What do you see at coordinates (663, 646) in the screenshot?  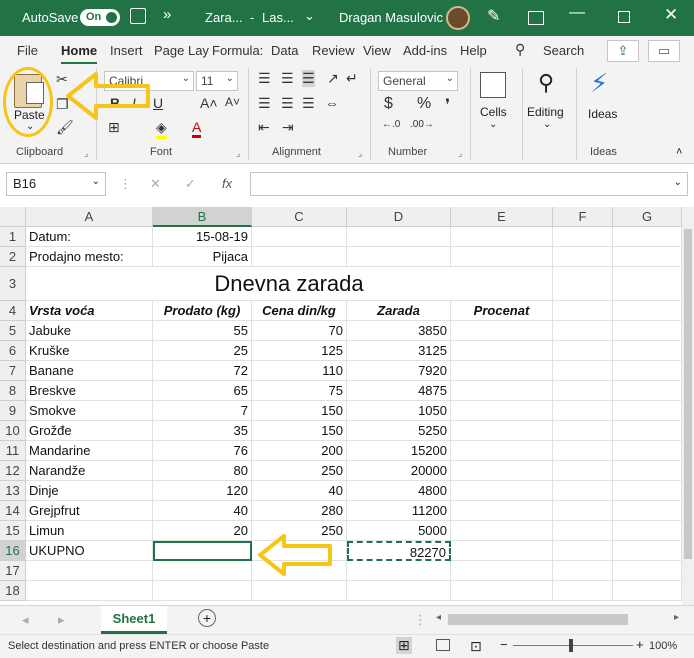 I see `zoom-level: 100%` at bounding box center [663, 646].